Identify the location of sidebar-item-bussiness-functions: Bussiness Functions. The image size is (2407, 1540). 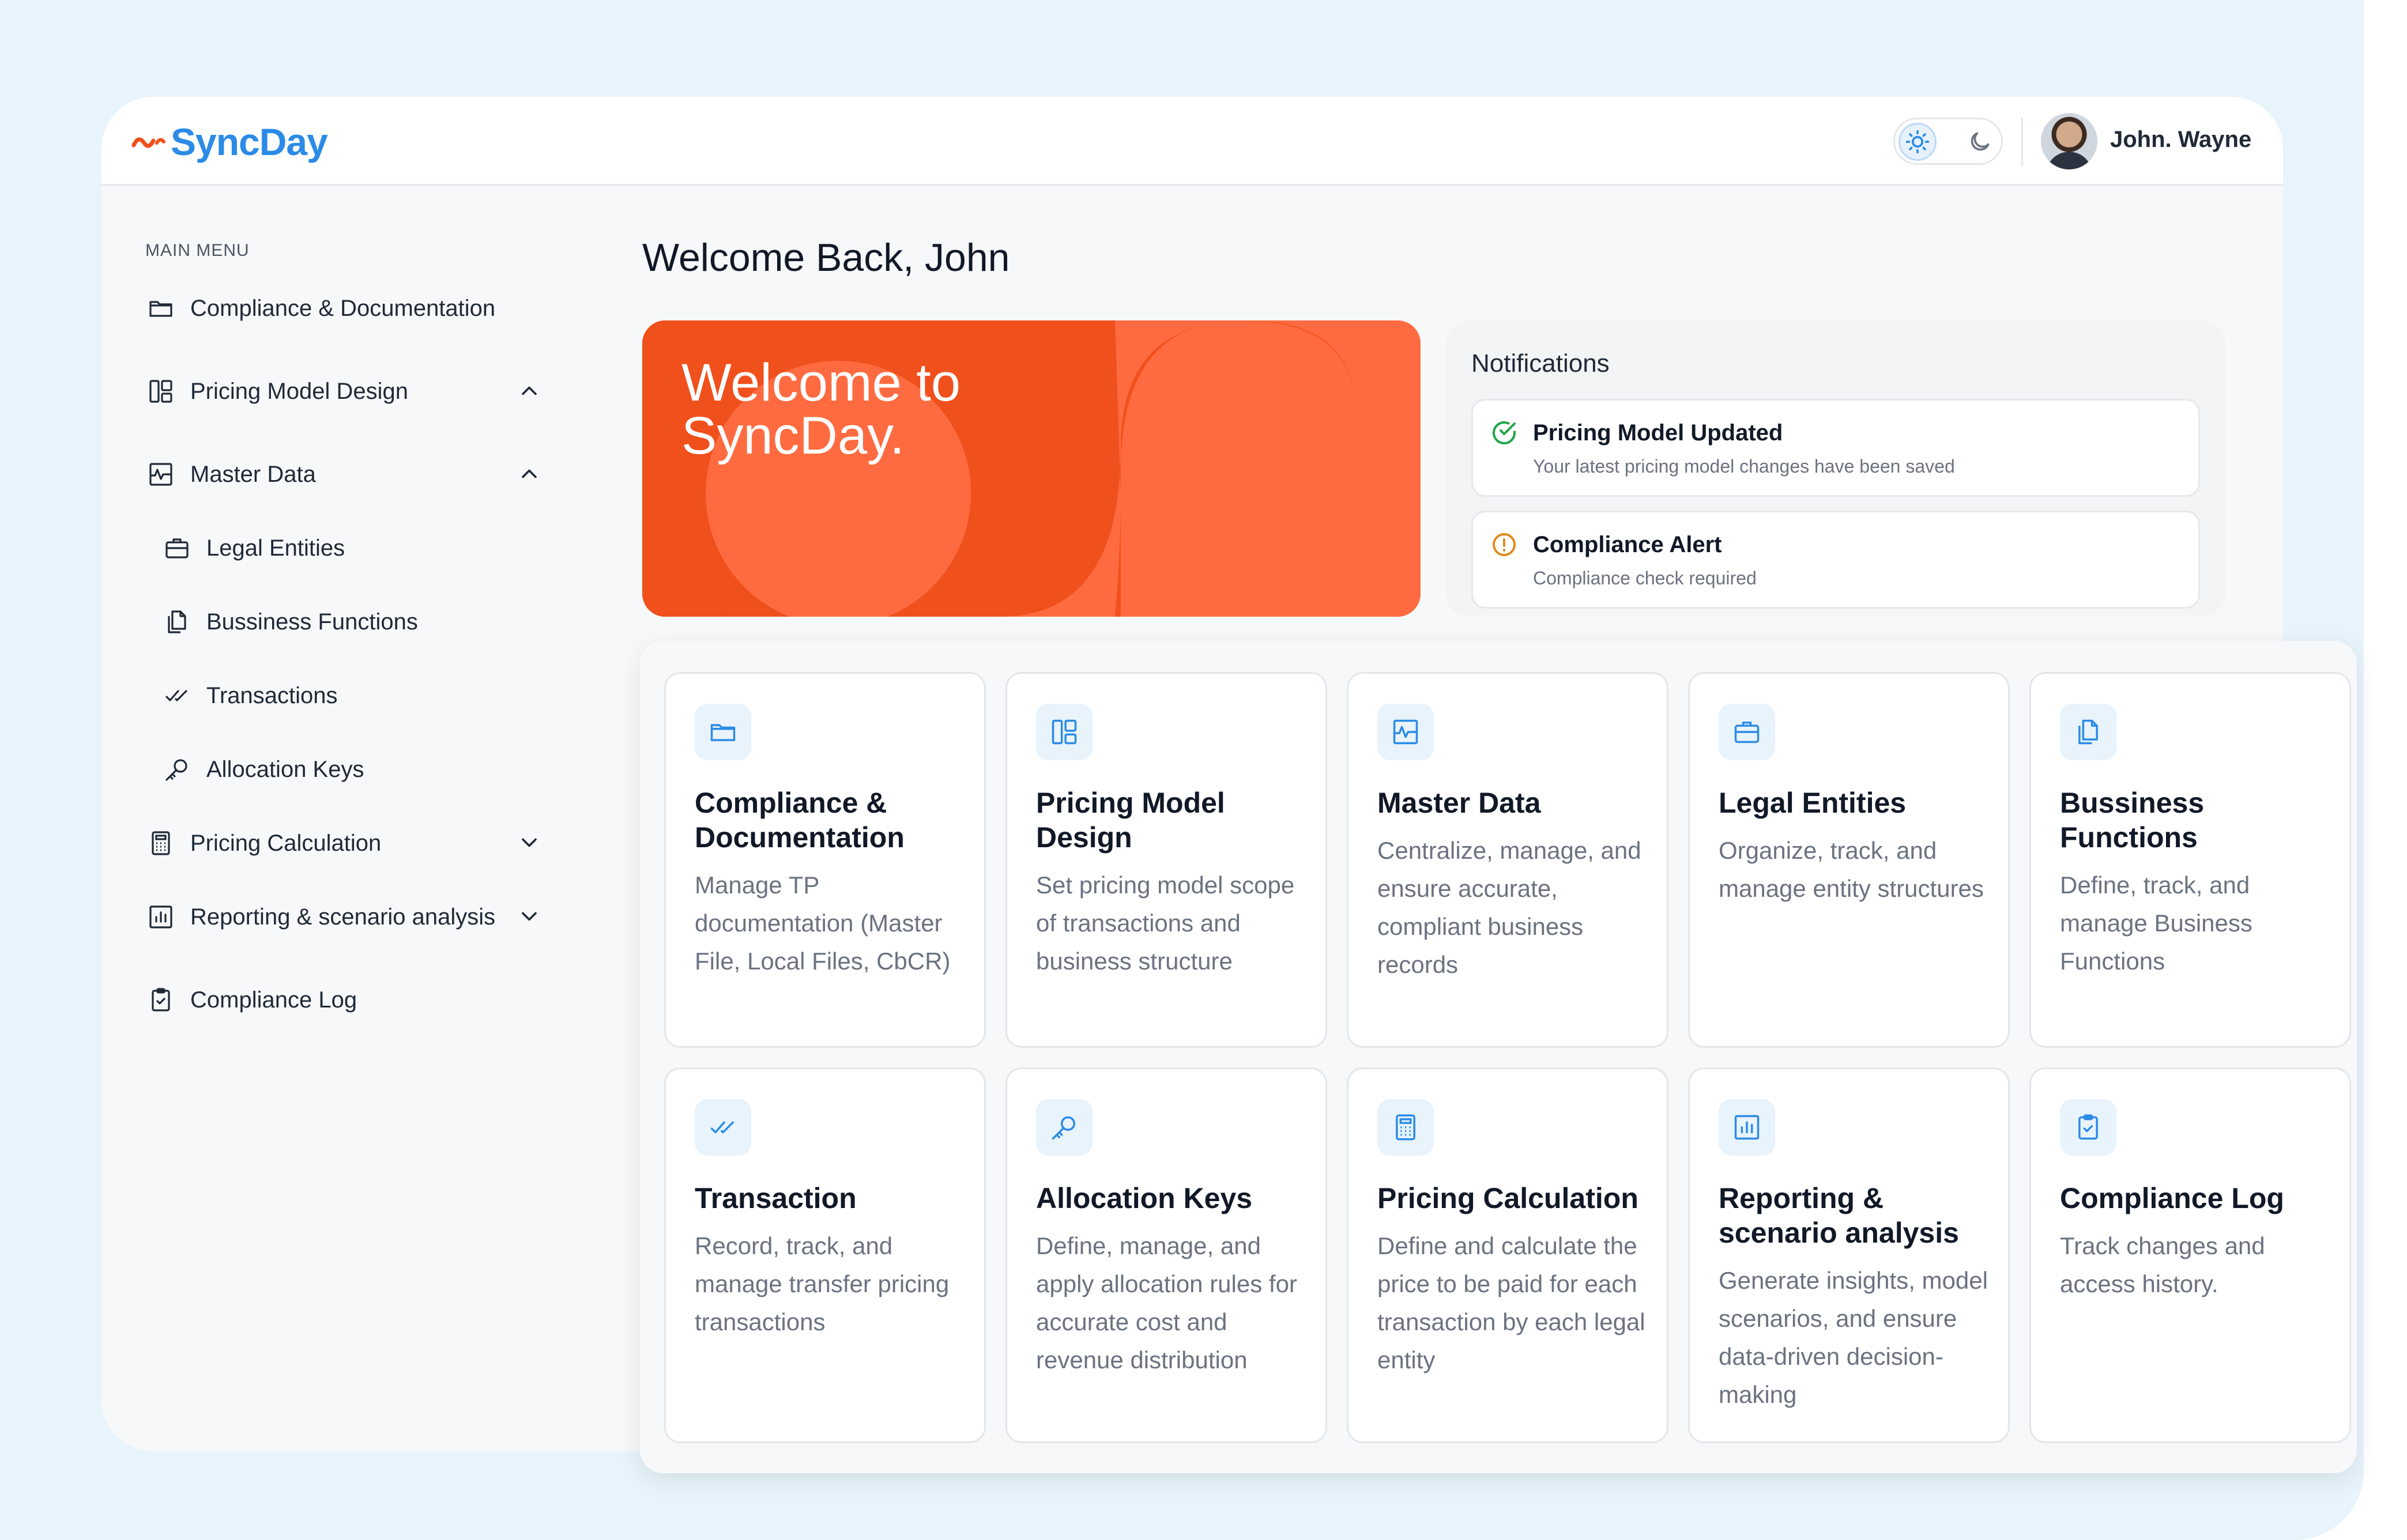
(289, 621).